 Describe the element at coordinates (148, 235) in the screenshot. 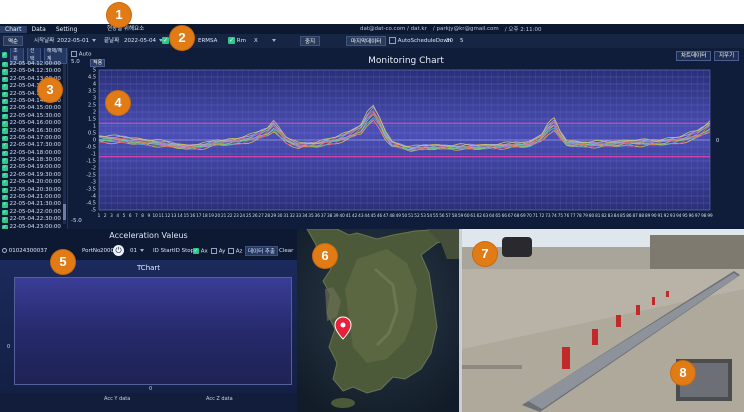

I see `acceleration-title: Acceleration Valeus` at that location.